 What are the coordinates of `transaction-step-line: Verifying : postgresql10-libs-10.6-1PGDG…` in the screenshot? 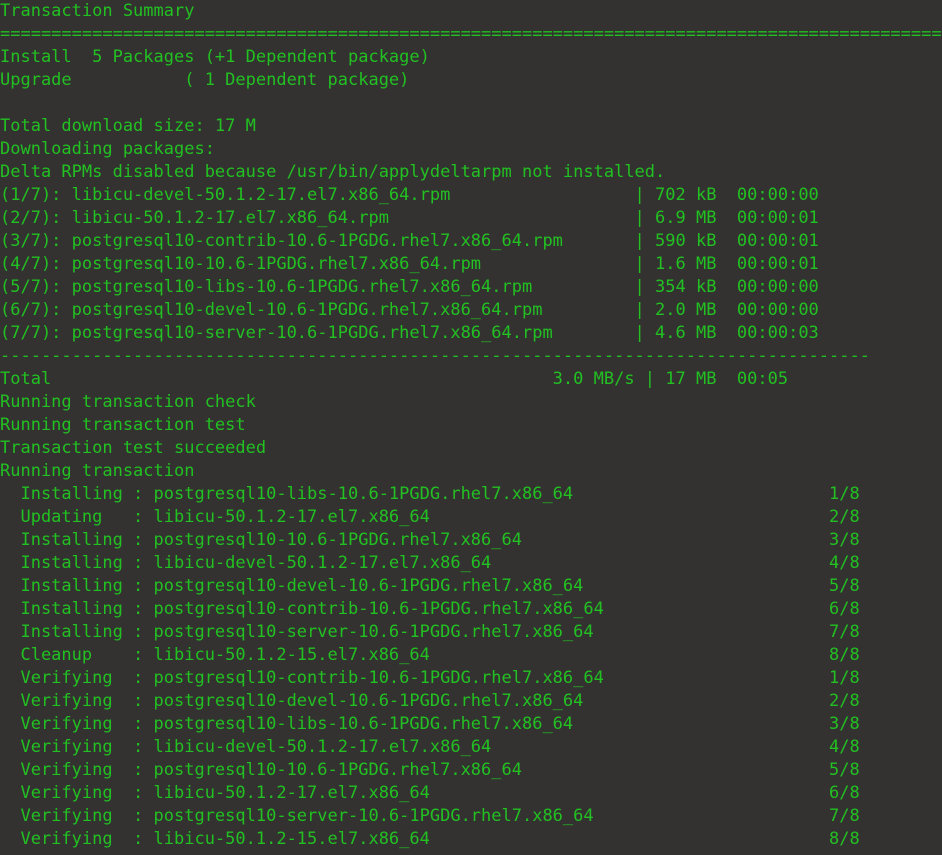 It's located at (430, 724).